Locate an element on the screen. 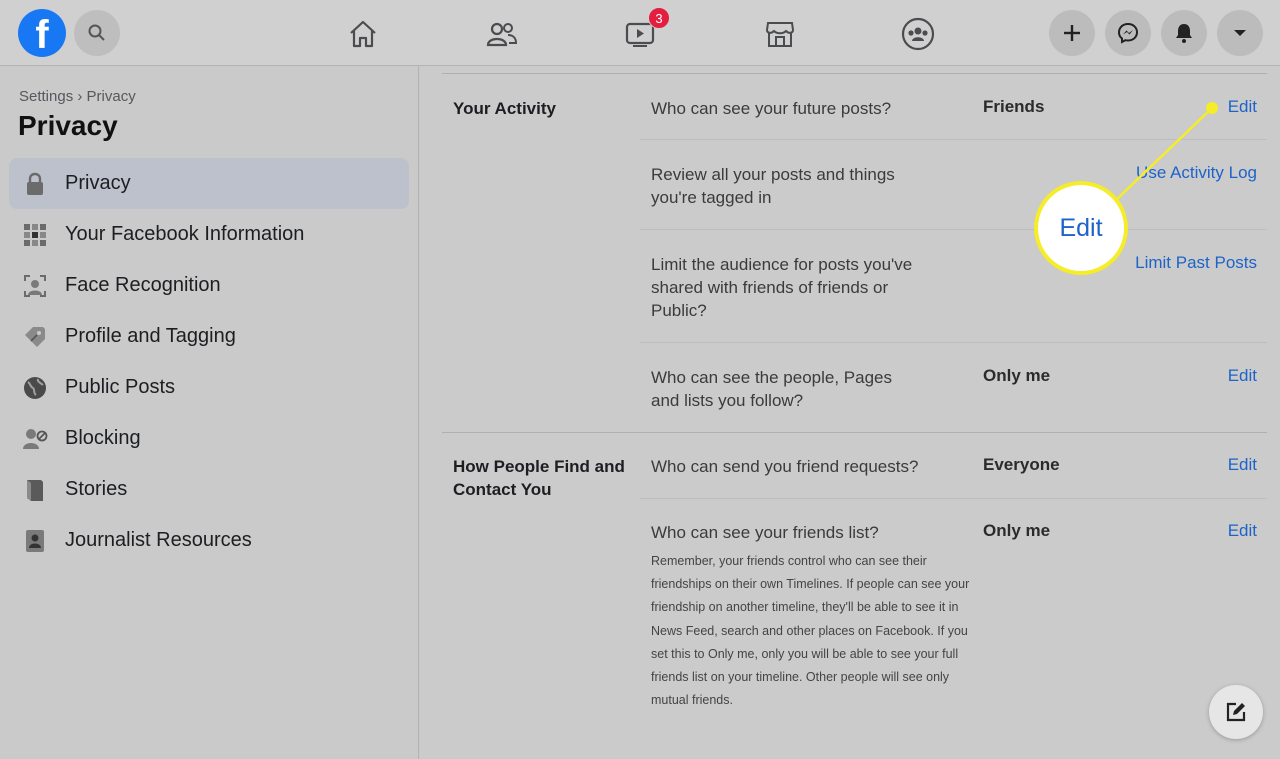 The width and height of the screenshot is (1280, 759). friends-tab is located at coordinates (502, 34).